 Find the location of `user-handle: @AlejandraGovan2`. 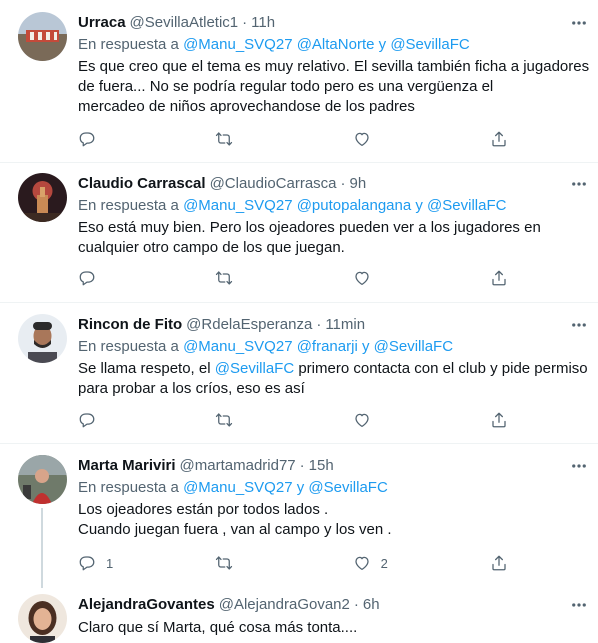

user-handle: @AlejandraGovan2 is located at coordinates (284, 605).